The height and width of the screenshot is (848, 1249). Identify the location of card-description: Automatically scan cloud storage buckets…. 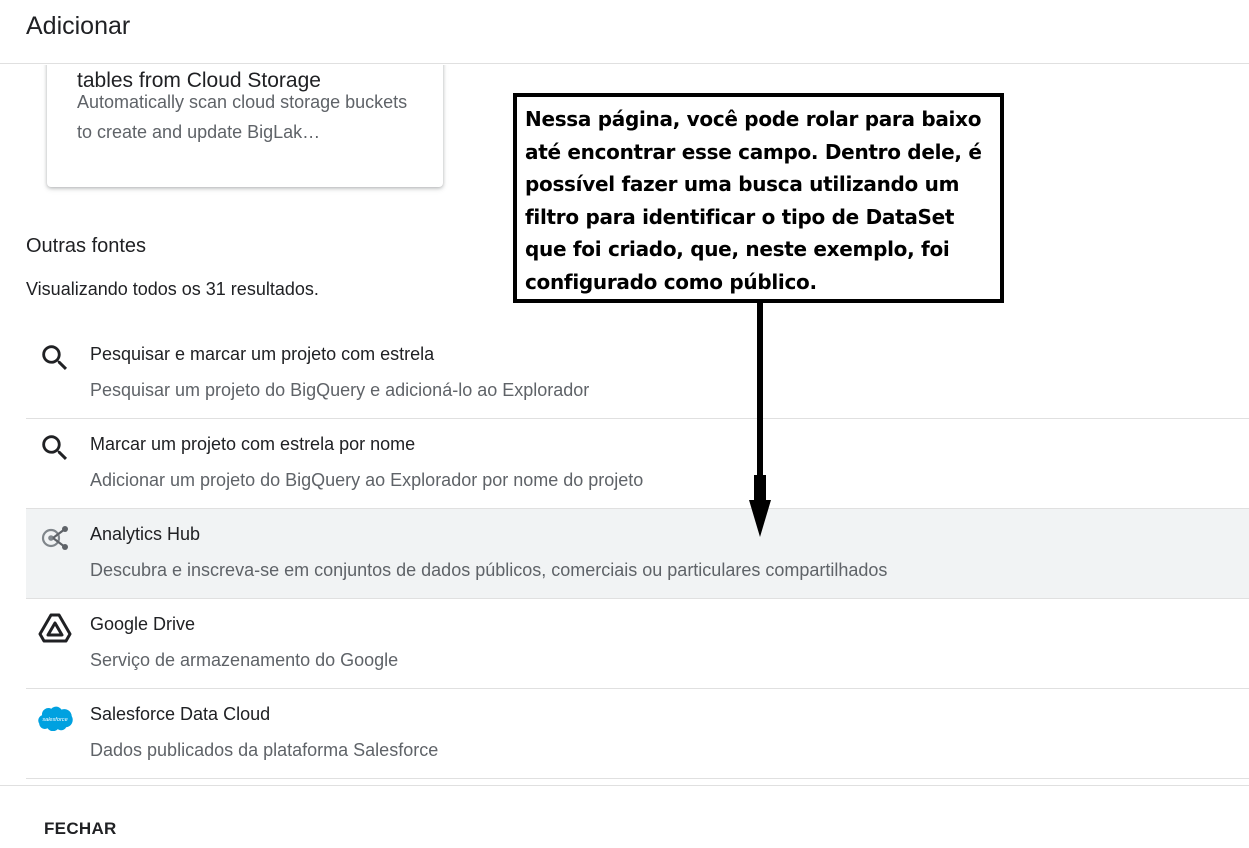
(242, 117).